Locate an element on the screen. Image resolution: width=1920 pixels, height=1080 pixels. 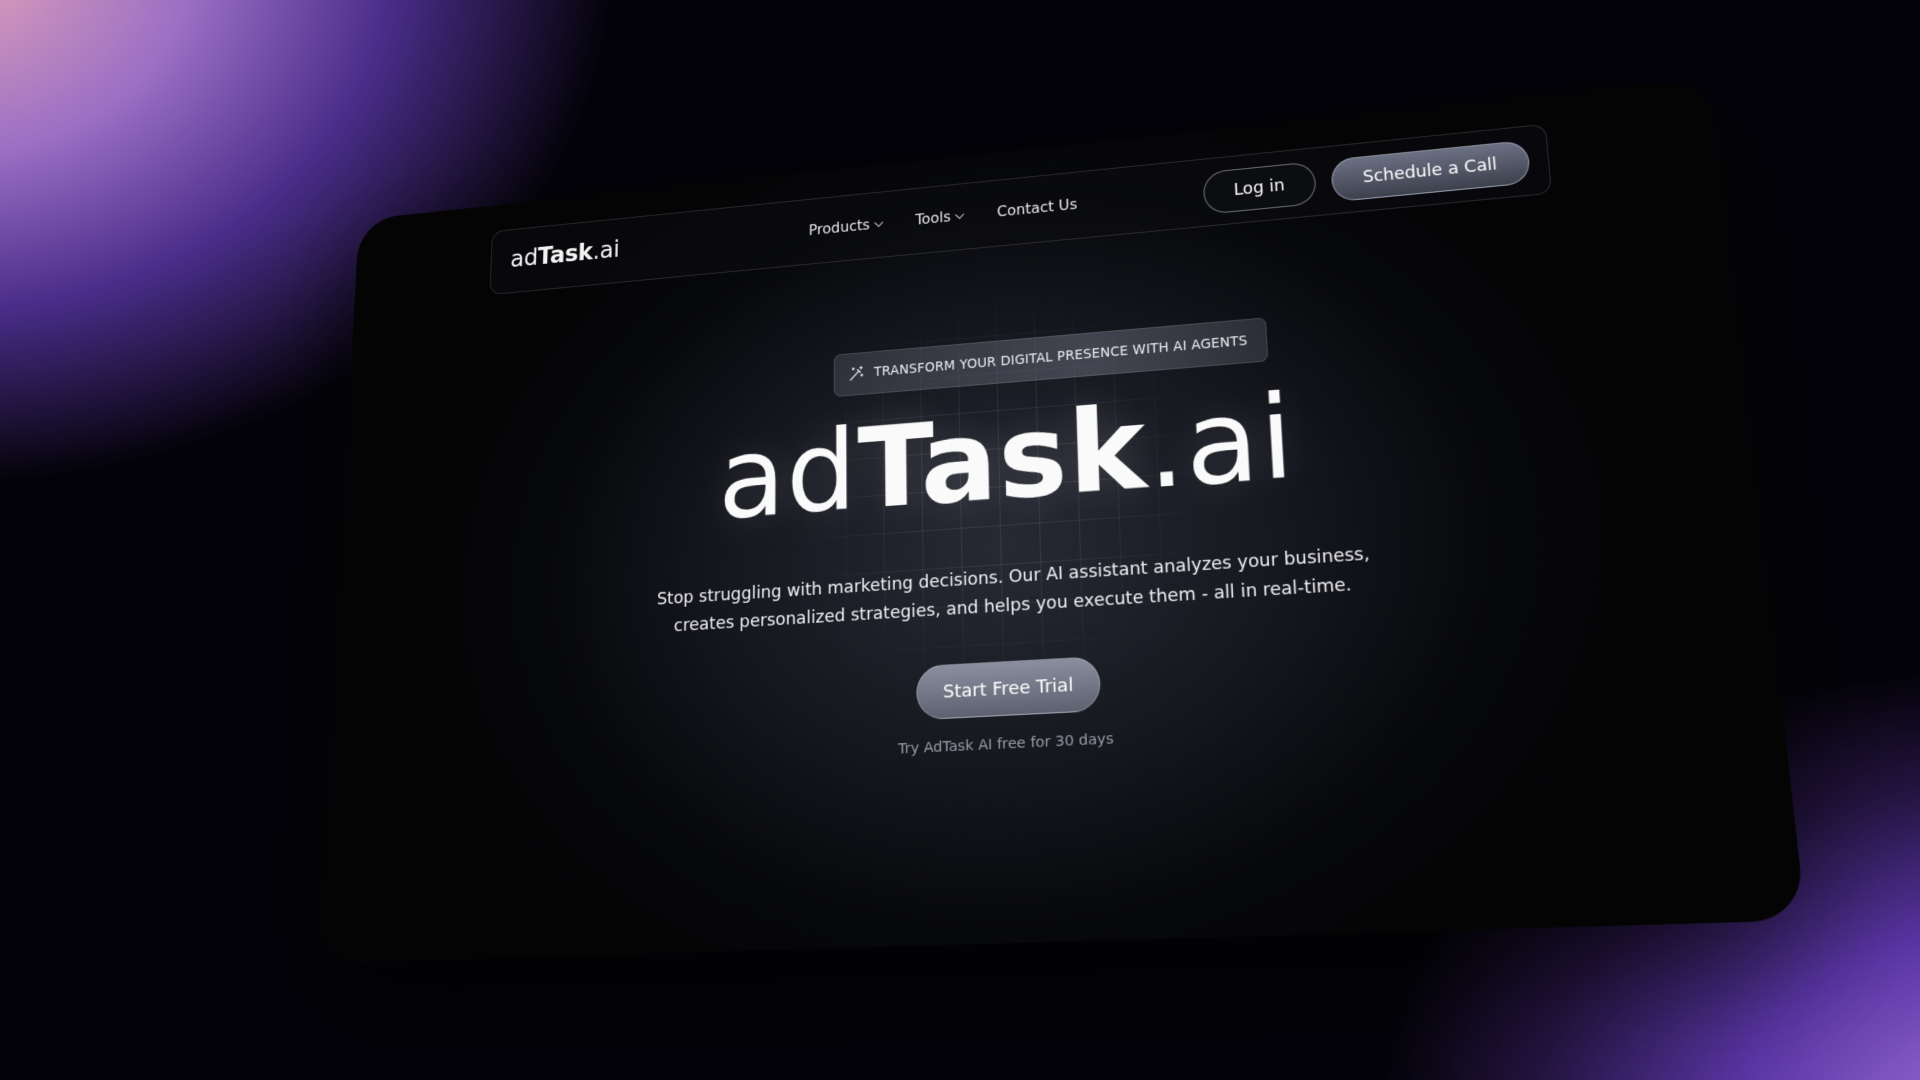
logo-bold: Task is located at coordinates (565, 255).